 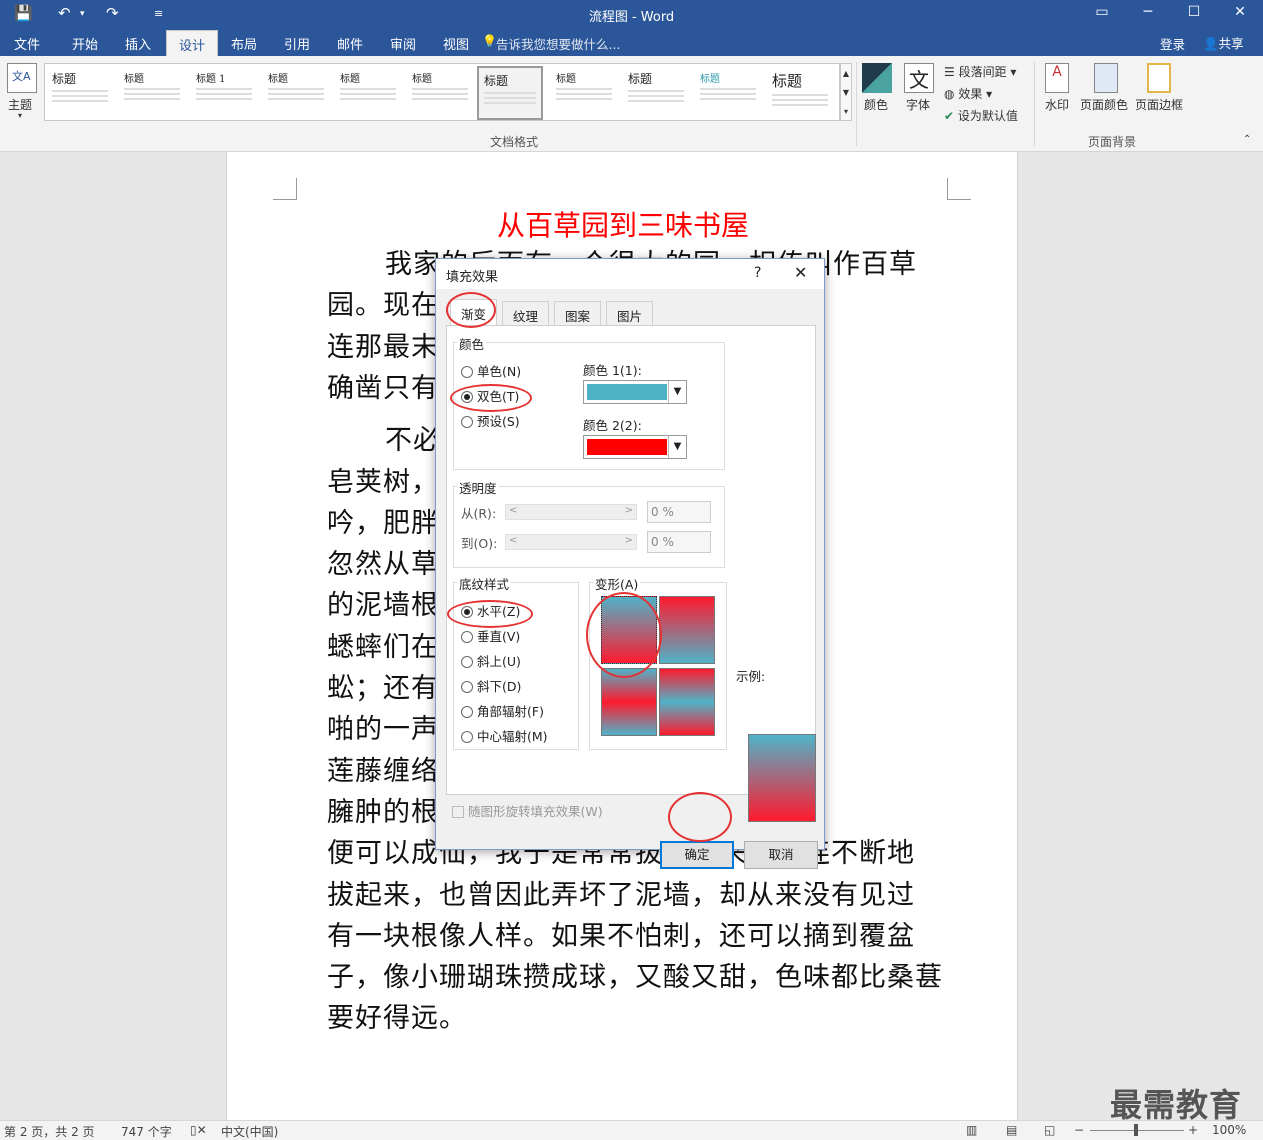 What do you see at coordinates (20, 115) in the screenshot?
I see `theme-dropdown-icon: ▾` at bounding box center [20, 115].